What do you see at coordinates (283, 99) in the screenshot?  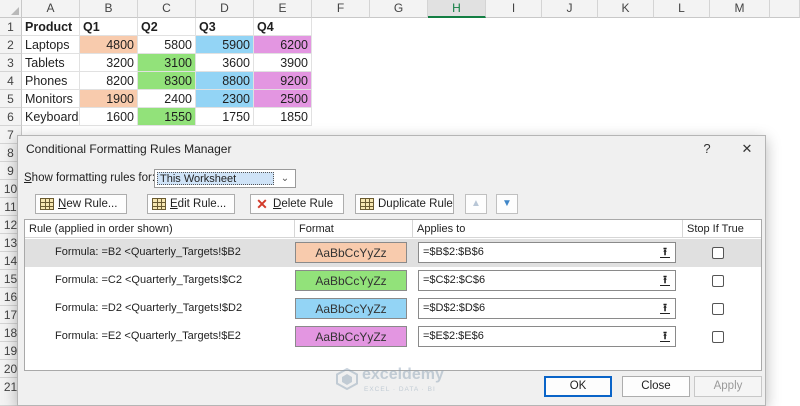 I see `cell-e5: 2500` at bounding box center [283, 99].